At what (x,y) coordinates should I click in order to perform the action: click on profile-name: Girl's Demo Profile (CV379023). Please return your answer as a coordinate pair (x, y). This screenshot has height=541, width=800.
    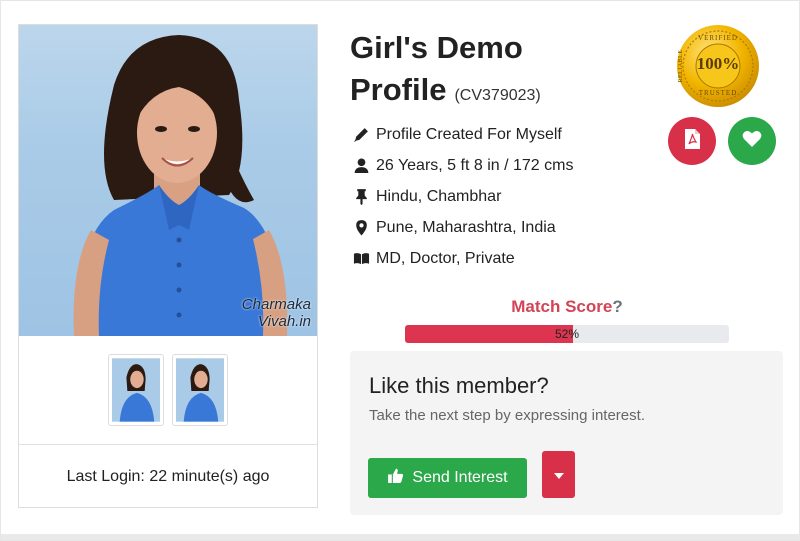
    Looking at the image, I should click on (500, 72).